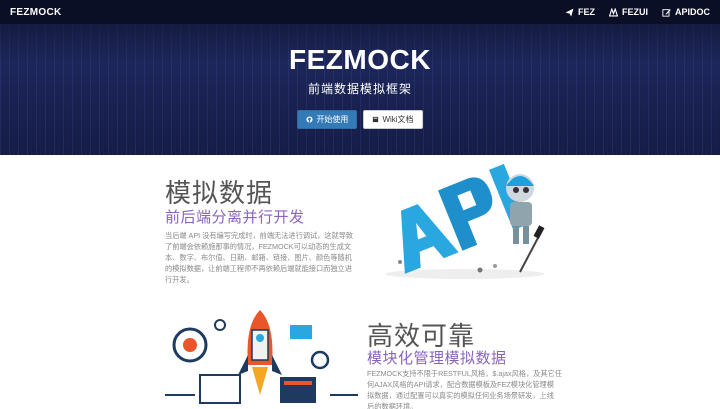 Image resolution: width=720 pixels, height=409 pixels. Describe the element at coordinates (332, 119) in the screenshot. I see `get-started-label: 开始使用` at that location.